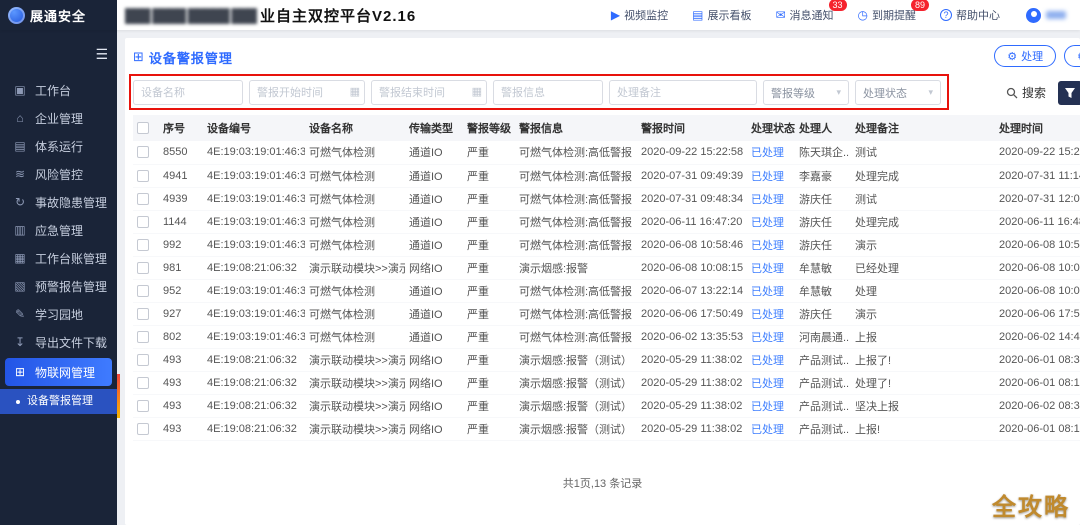  Describe the element at coordinates (1037, 222) in the screenshot. I see `cell-process-time: 2020-06-11 16:48:3` at that location.